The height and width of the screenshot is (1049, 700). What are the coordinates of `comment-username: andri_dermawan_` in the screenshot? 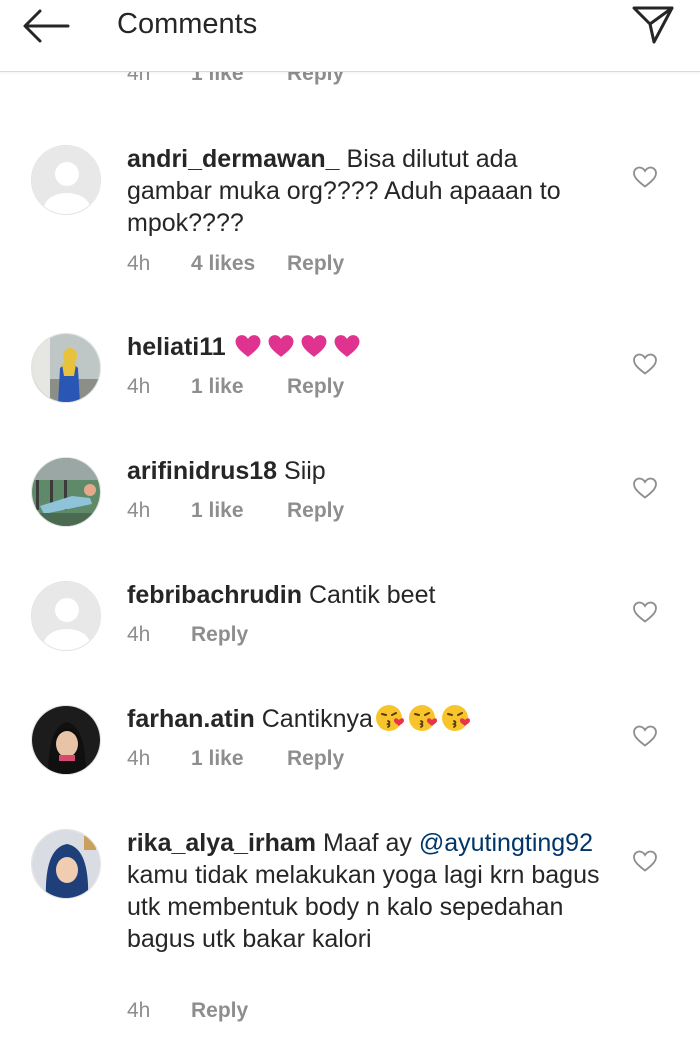 It's located at (233, 159).